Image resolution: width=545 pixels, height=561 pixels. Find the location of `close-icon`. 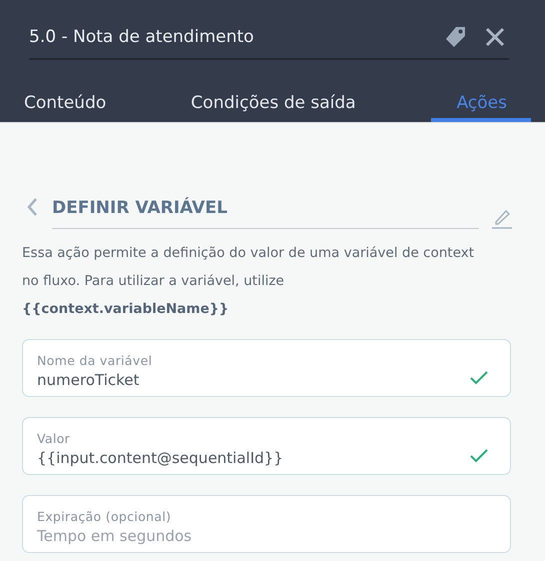

close-icon is located at coordinates (495, 37).